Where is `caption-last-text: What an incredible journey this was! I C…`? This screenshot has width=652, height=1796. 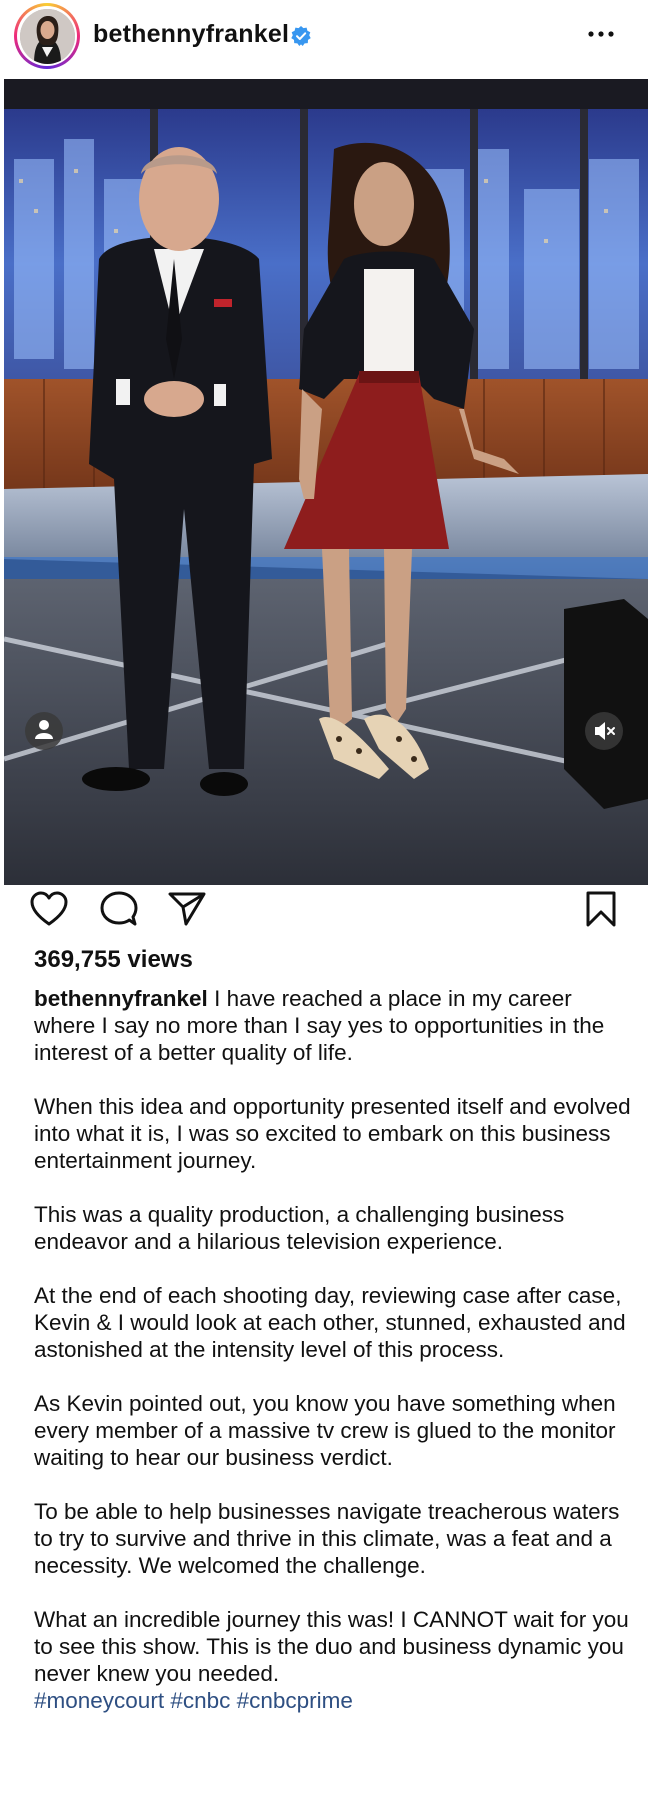
caption-last-text: What an incredible journey this was! I C… is located at coordinates (331, 1646).